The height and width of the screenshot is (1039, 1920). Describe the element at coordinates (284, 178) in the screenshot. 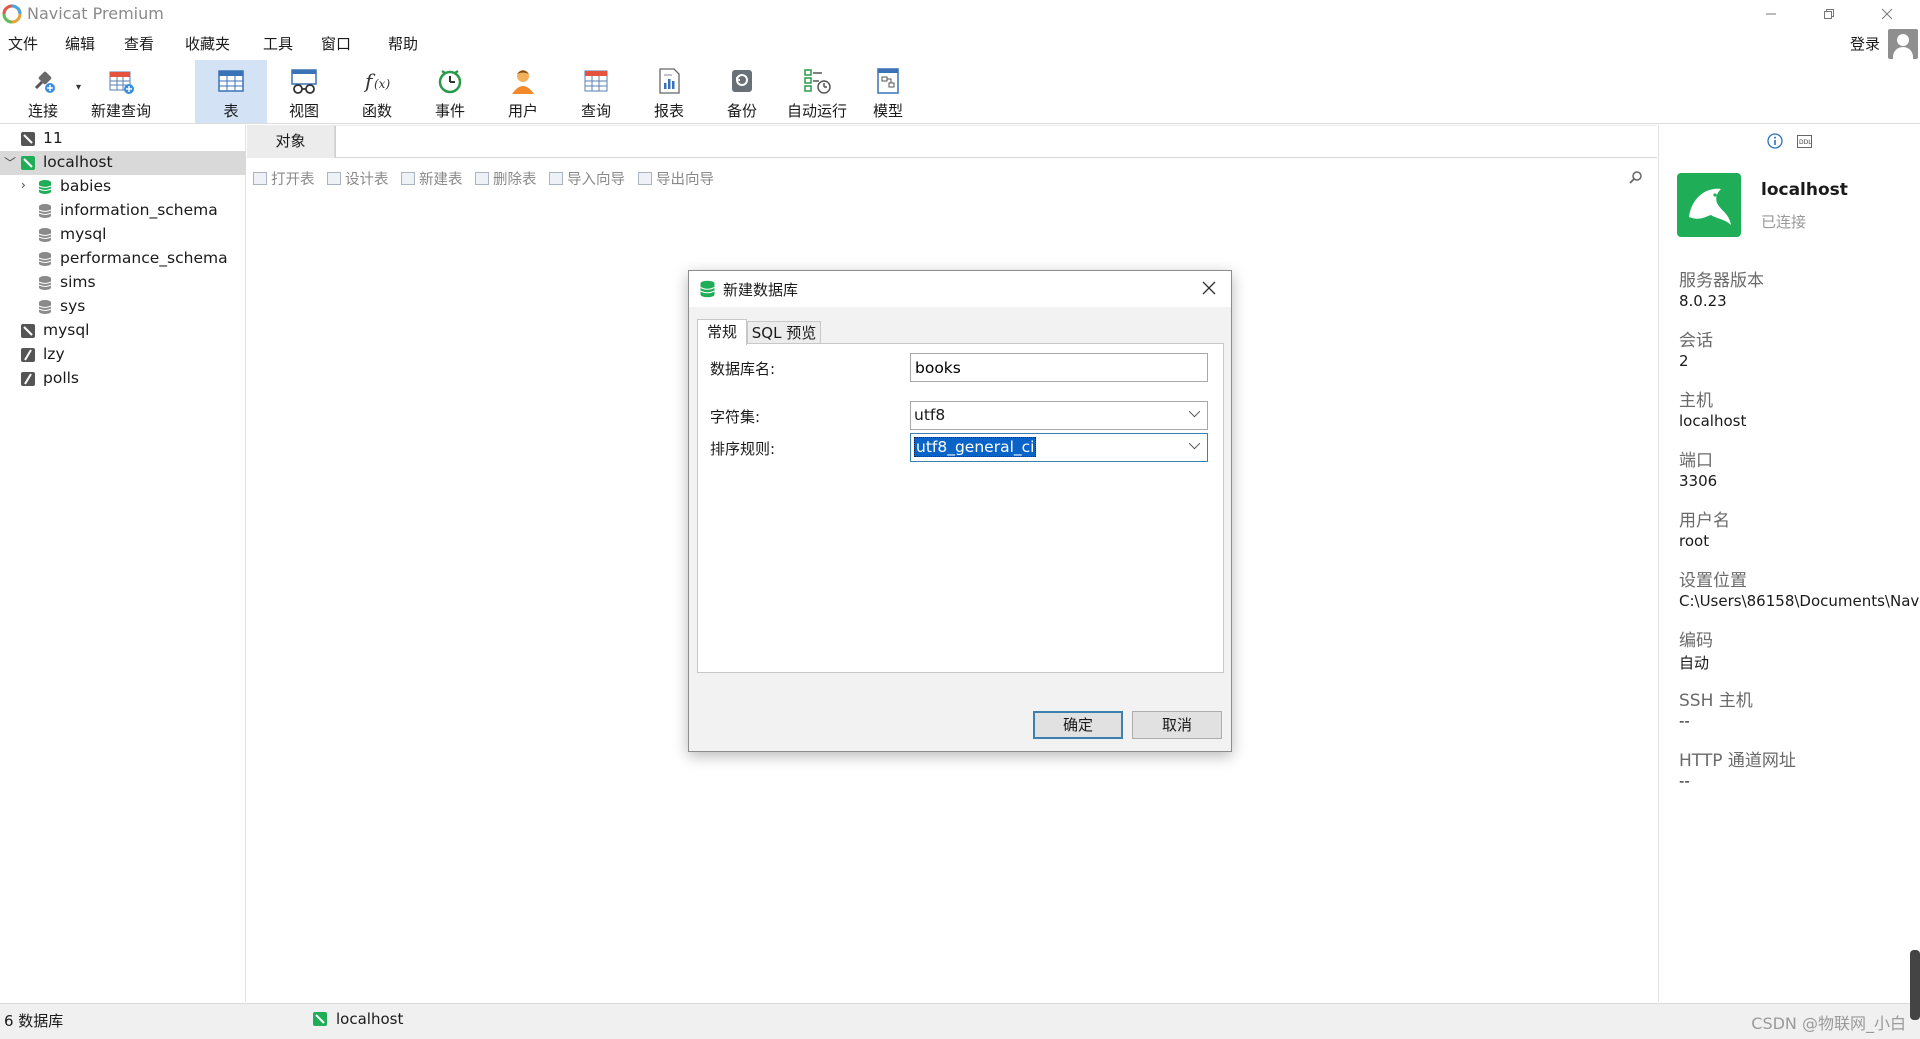

I see `open-table-button: 打开表` at that location.